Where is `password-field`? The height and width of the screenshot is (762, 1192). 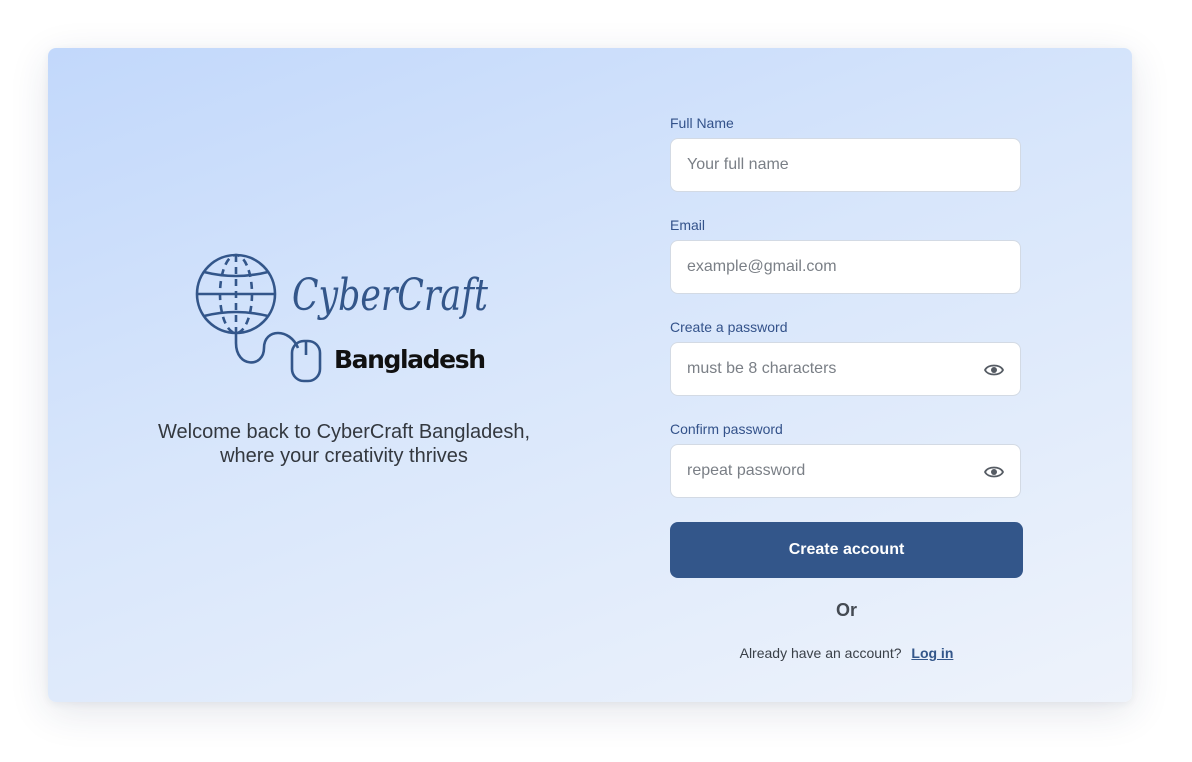
password-field is located at coordinates (845, 369).